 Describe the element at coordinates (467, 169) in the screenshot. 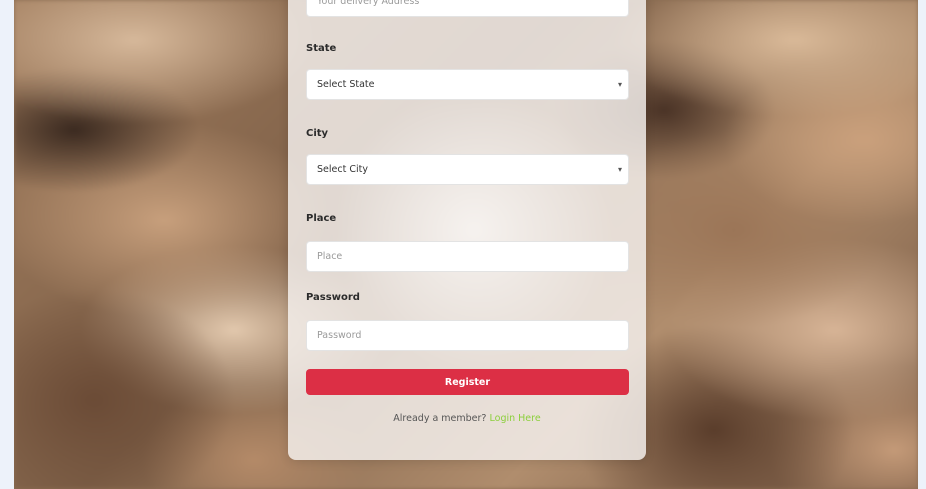

I see `city-select: Select City ▾` at that location.